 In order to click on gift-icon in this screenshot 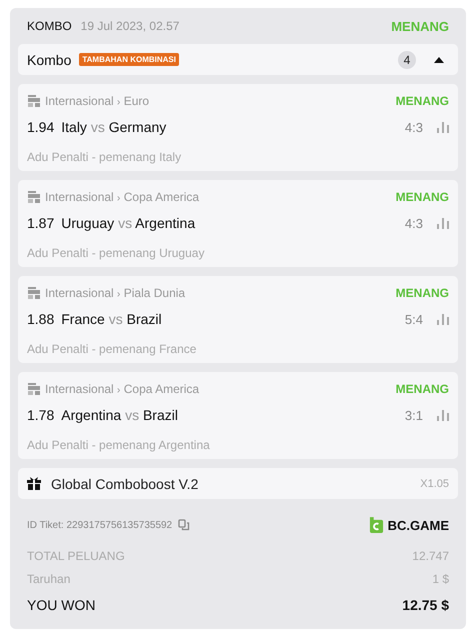, I will do `click(34, 483)`.